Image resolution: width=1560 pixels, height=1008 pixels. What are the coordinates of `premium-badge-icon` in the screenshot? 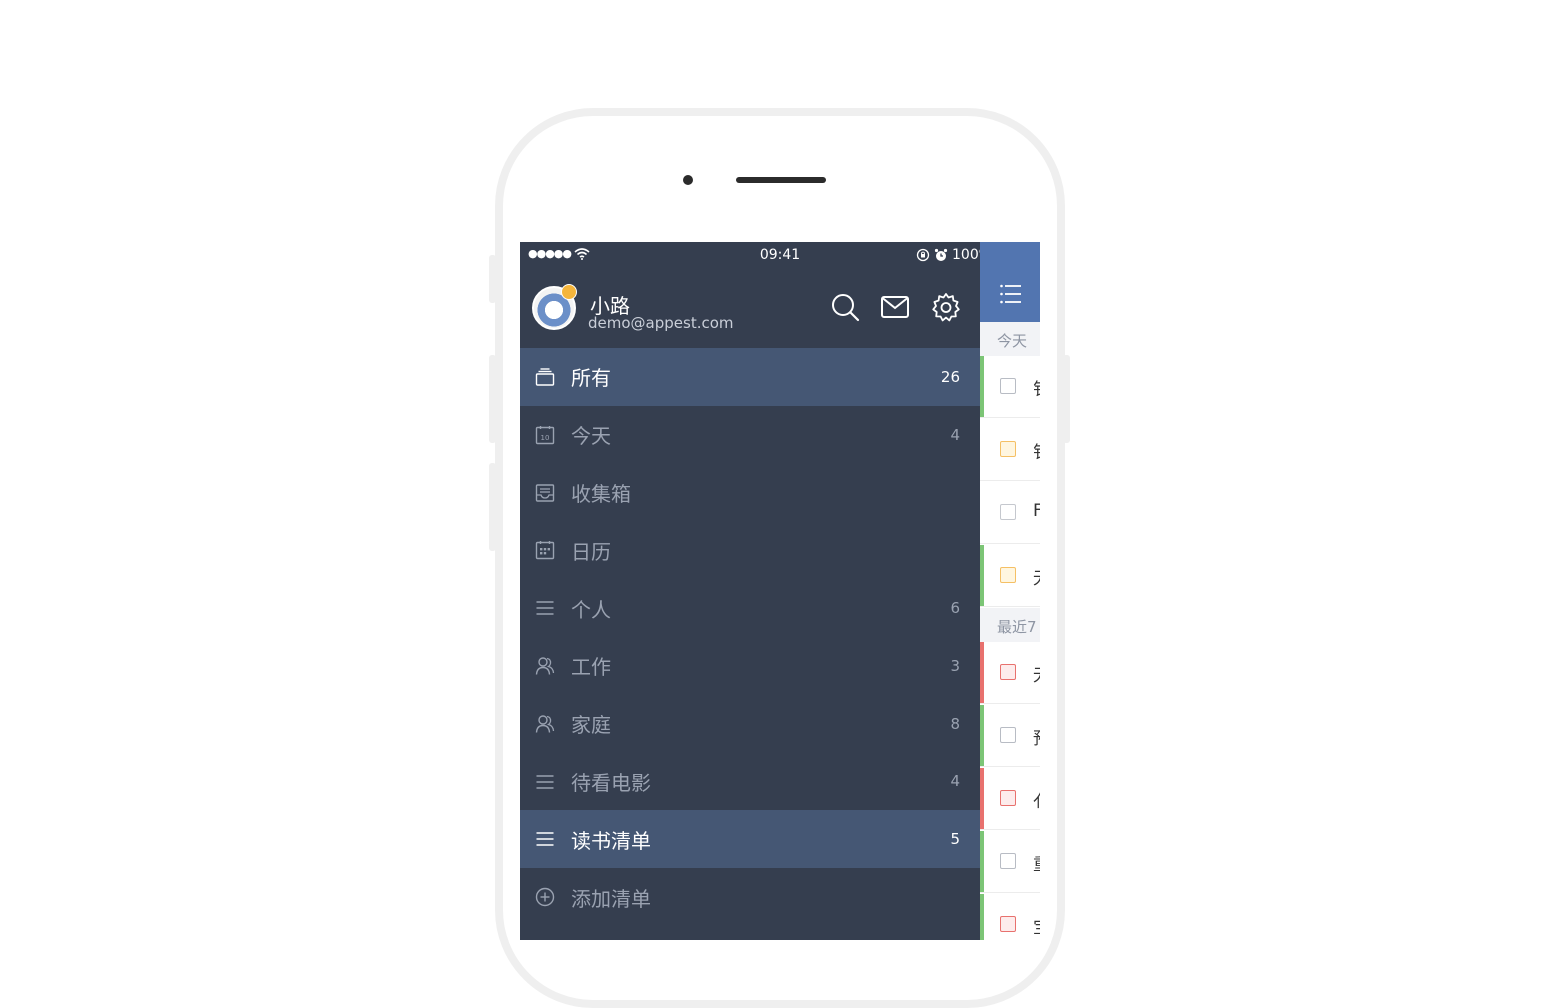 It's located at (569, 292).